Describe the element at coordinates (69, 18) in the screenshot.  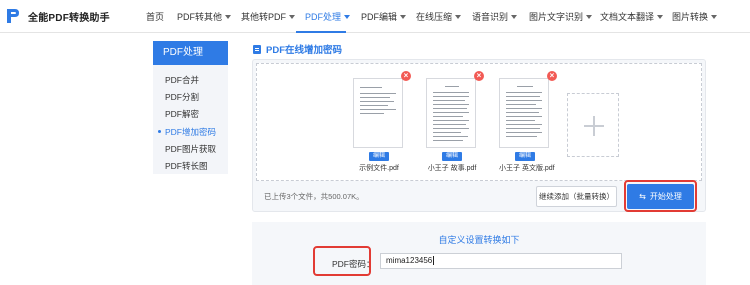
I see `app-title: 全能PDF转换助手` at that location.